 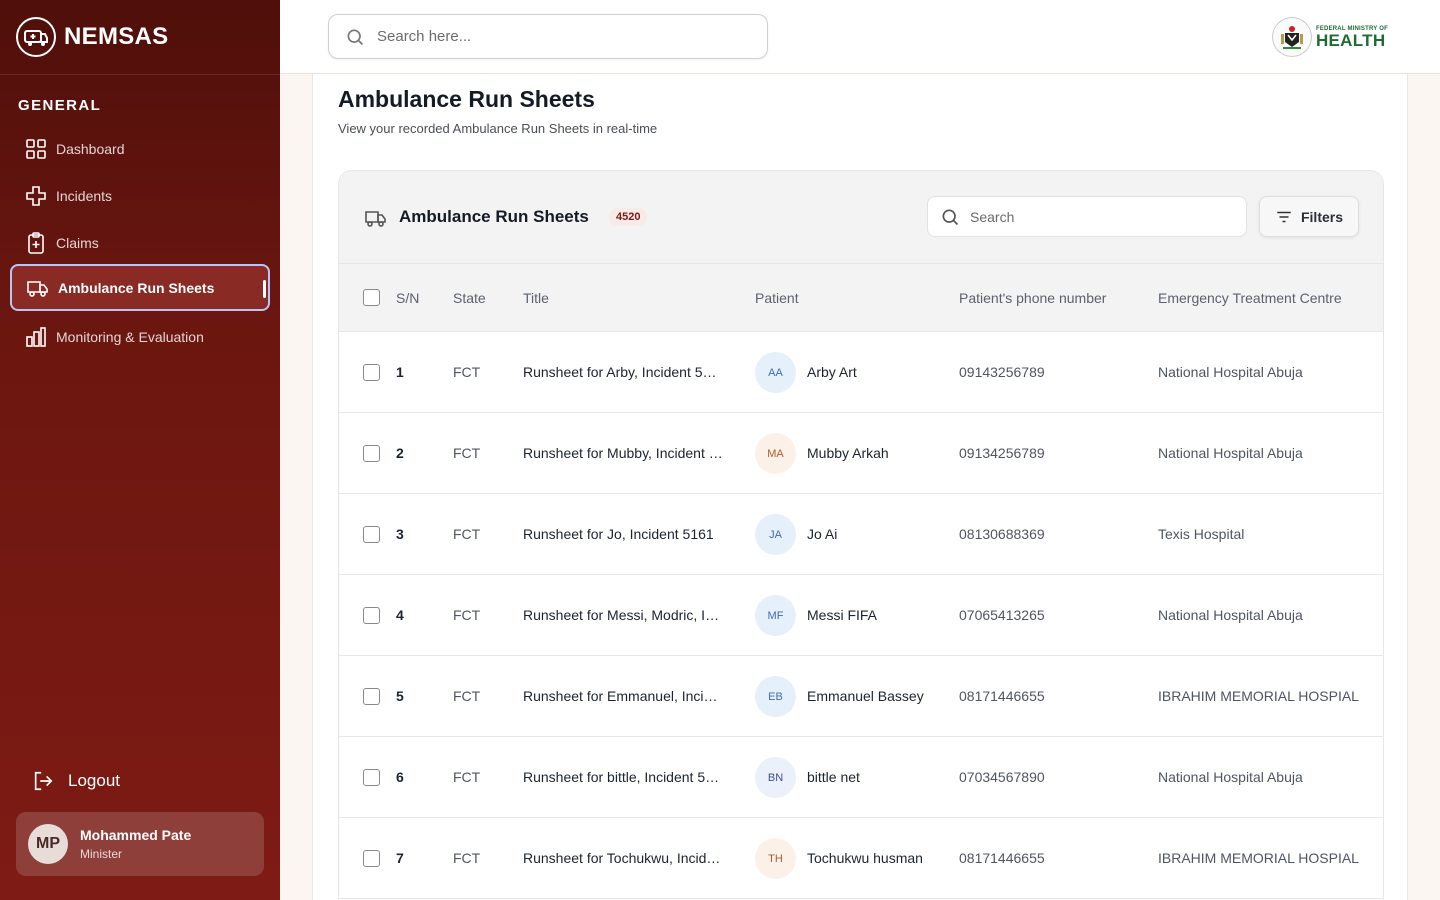 What do you see at coordinates (400, 696) in the screenshot?
I see `cell-sn: 5` at bounding box center [400, 696].